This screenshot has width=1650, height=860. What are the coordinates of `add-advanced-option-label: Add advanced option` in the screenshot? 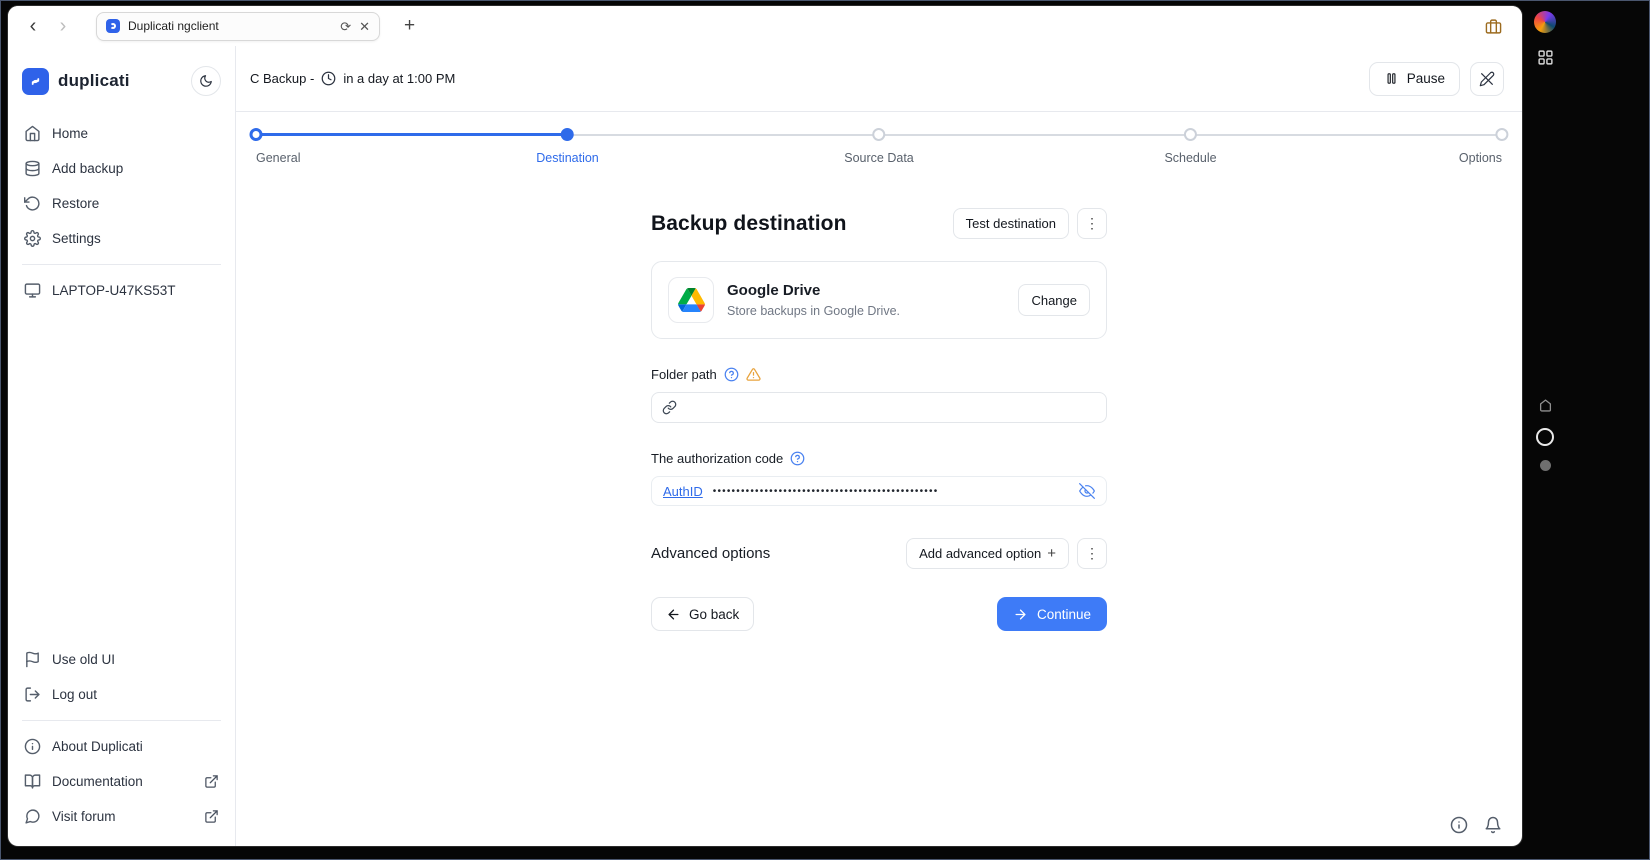 It's located at (980, 553).